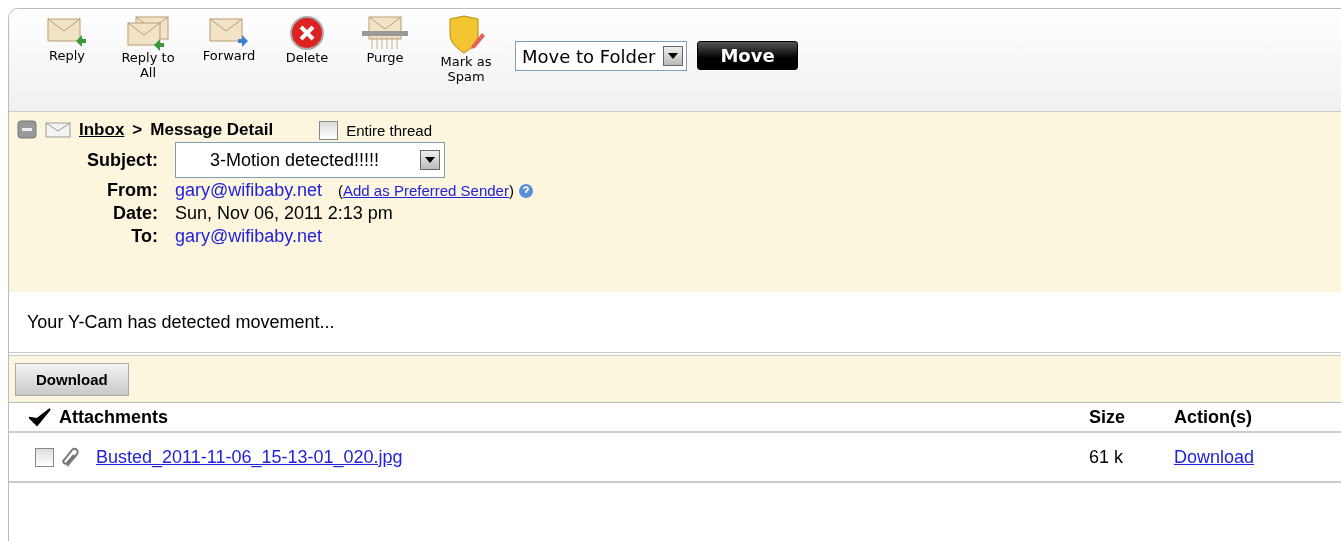 The image size is (1341, 541). I want to click on toolbar-button: Delete, so click(307, 40).